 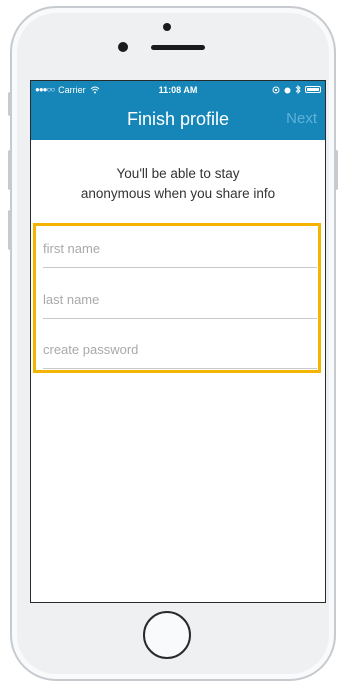 I want to click on page-title: Finish profile, so click(x=178, y=119).